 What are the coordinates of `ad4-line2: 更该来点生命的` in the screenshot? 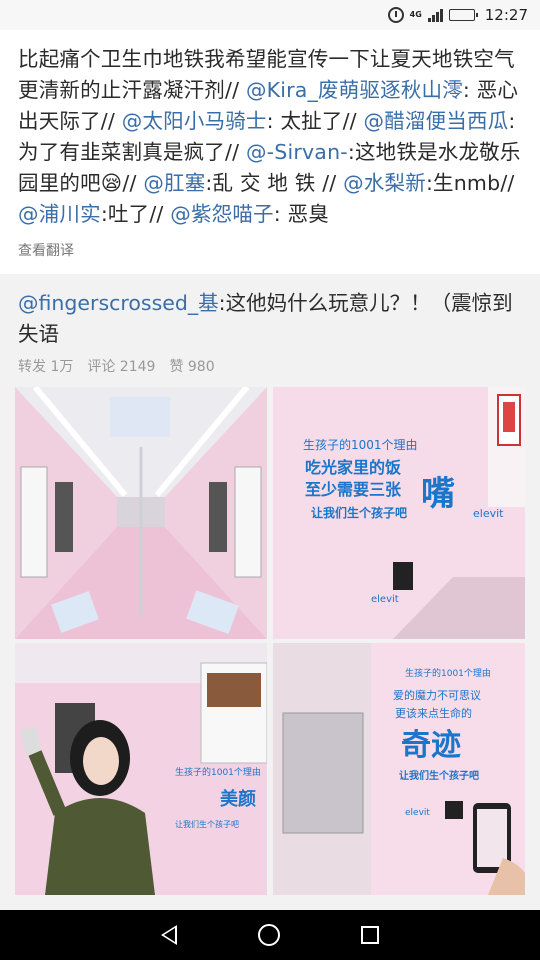 It's located at (433, 713).